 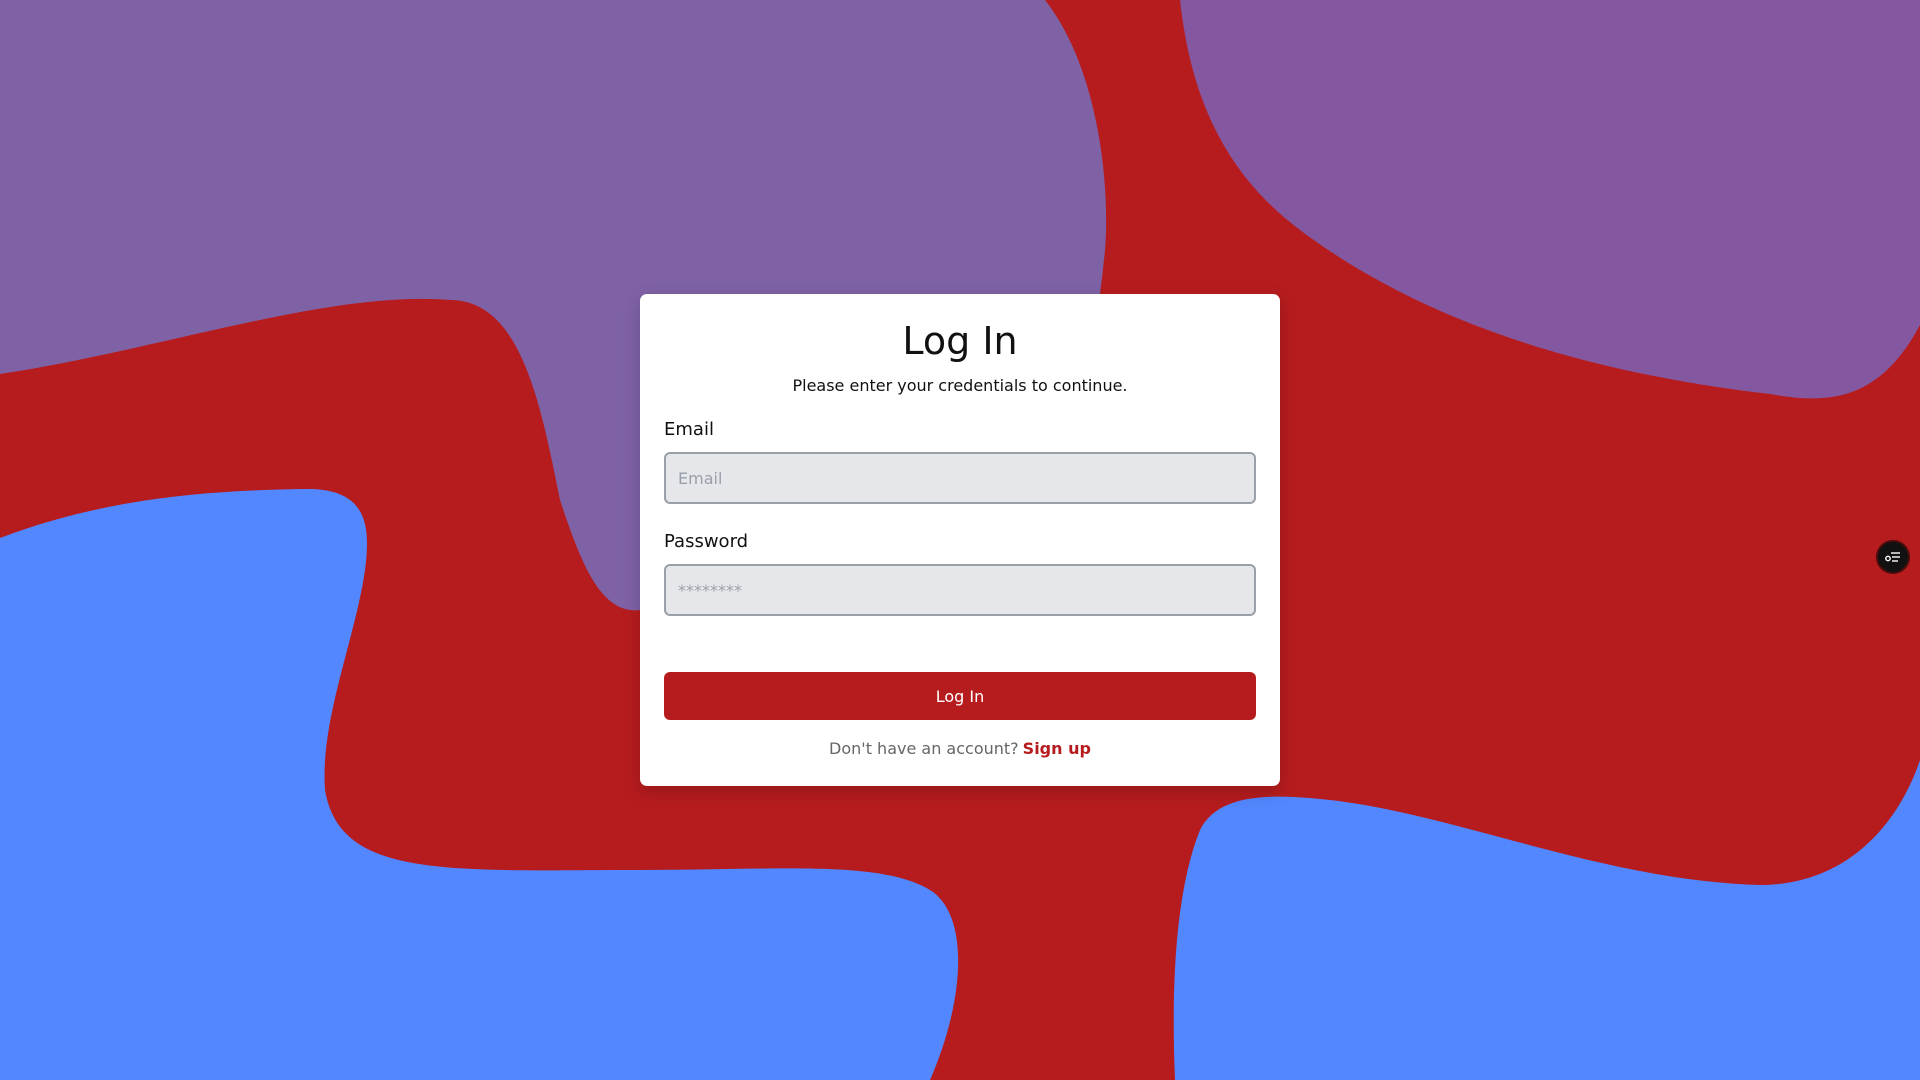 I want to click on signup-link: Sign up, so click(x=1057, y=748).